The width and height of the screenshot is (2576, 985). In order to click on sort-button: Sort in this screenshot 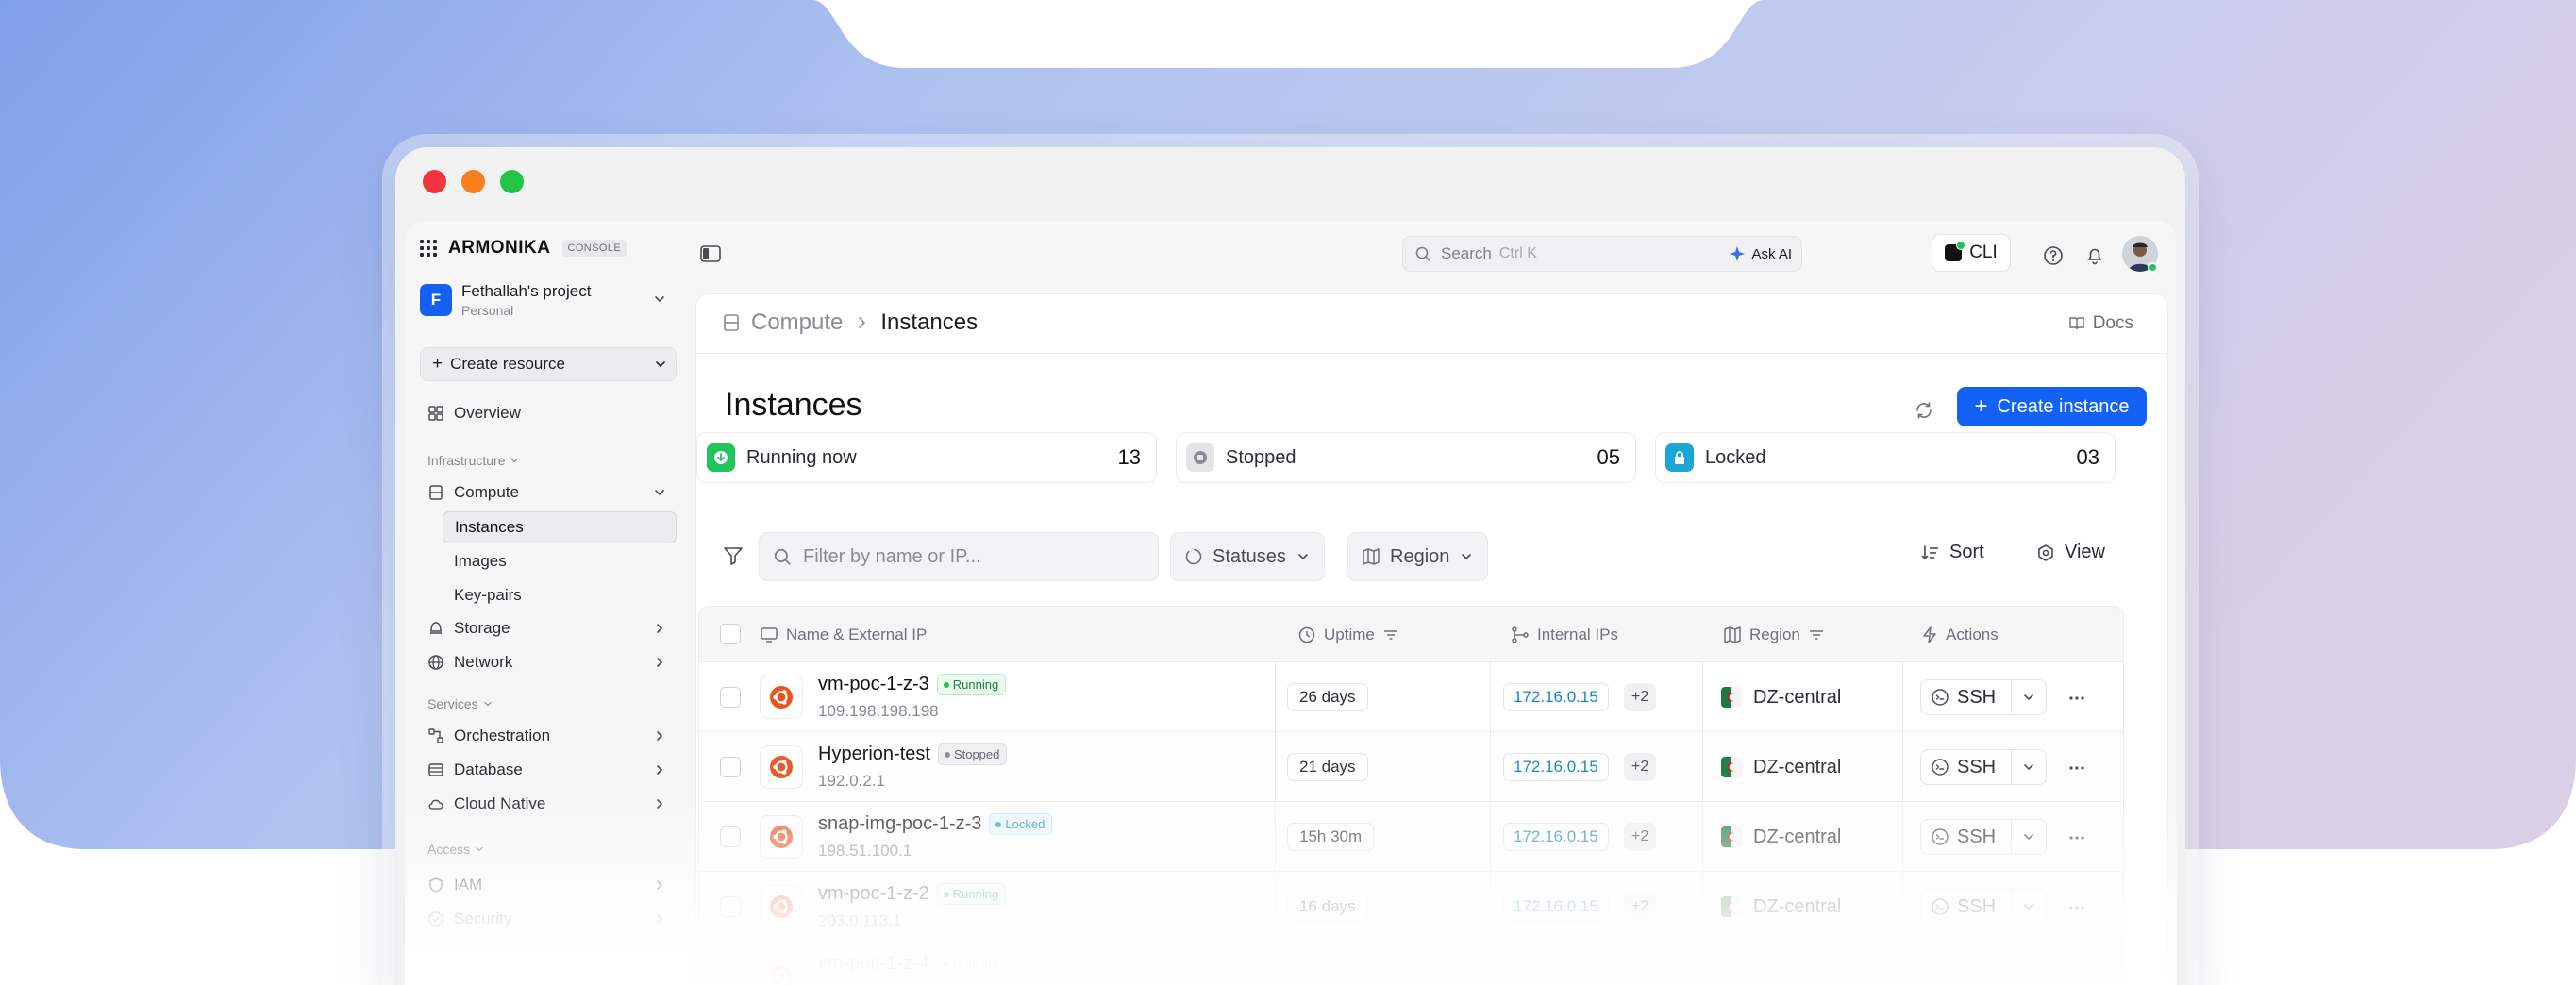, I will do `click(1952, 552)`.